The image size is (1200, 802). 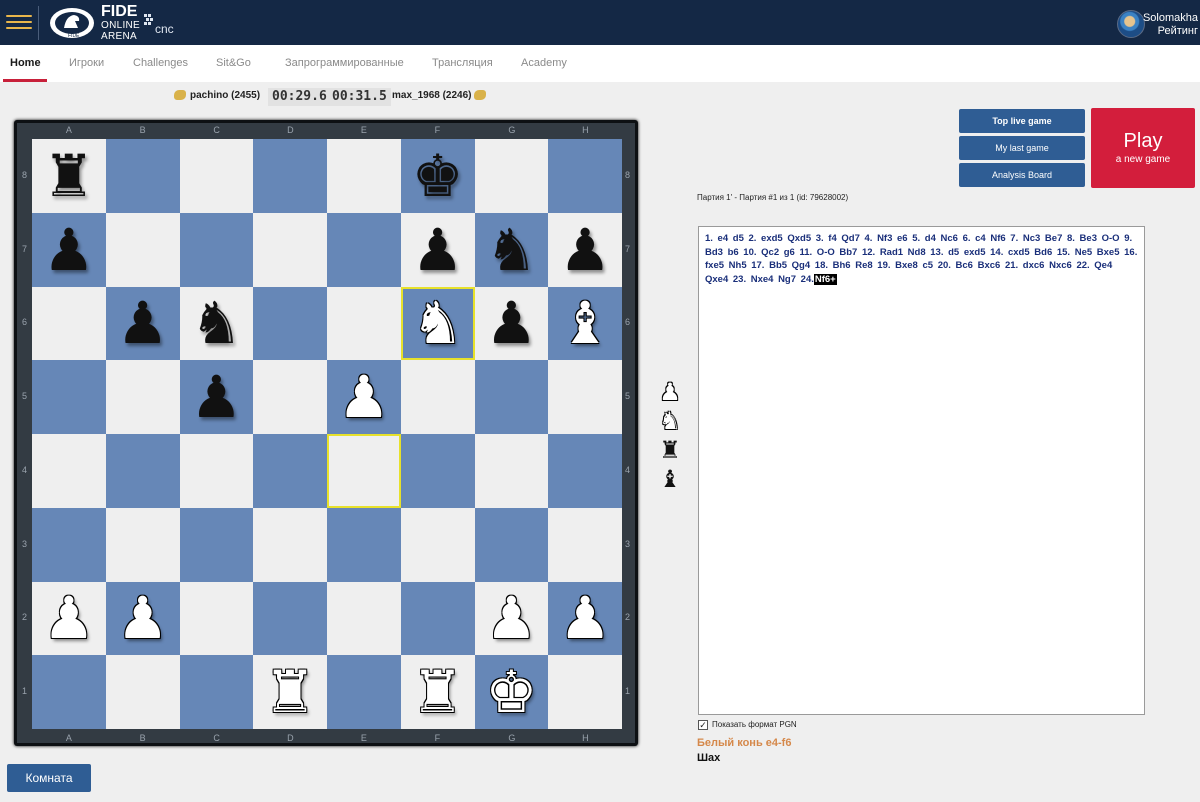 I want to click on rank-label-left: 8, so click(x=25, y=174).